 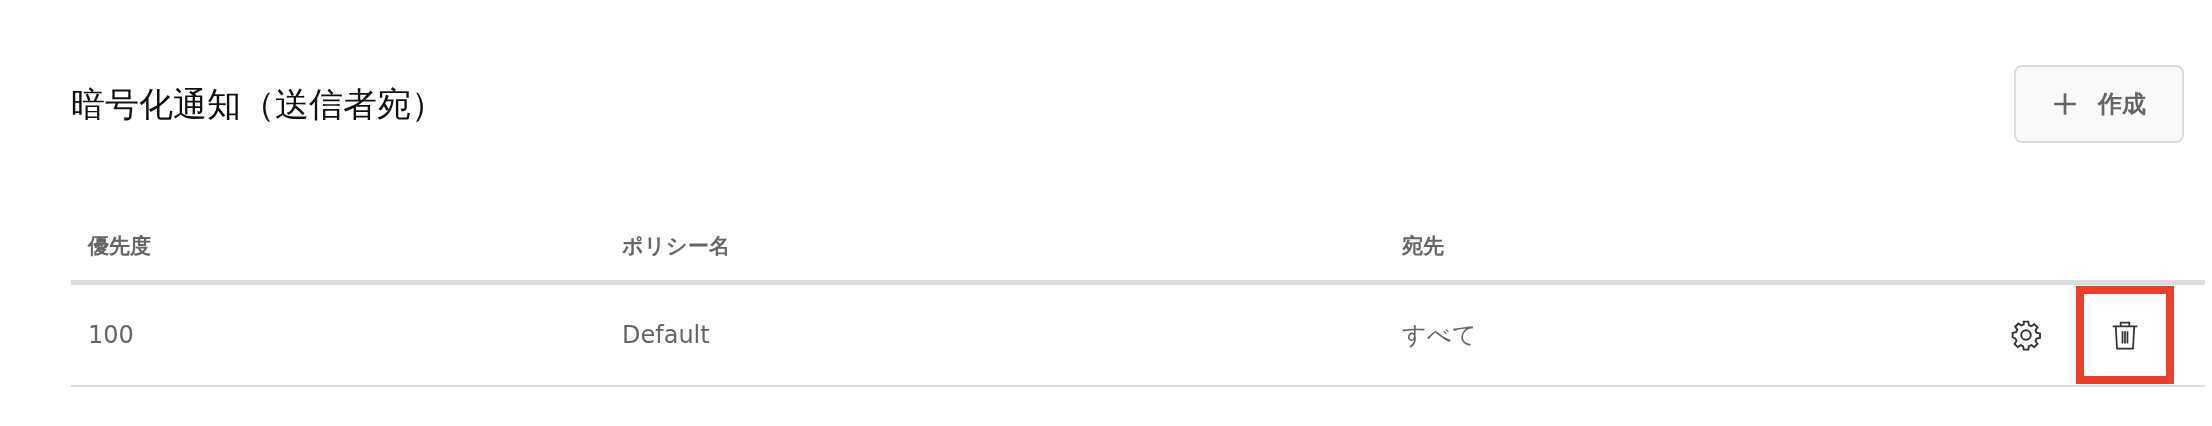 What do you see at coordinates (120, 246) in the screenshot?
I see `column-header: 優先度` at bounding box center [120, 246].